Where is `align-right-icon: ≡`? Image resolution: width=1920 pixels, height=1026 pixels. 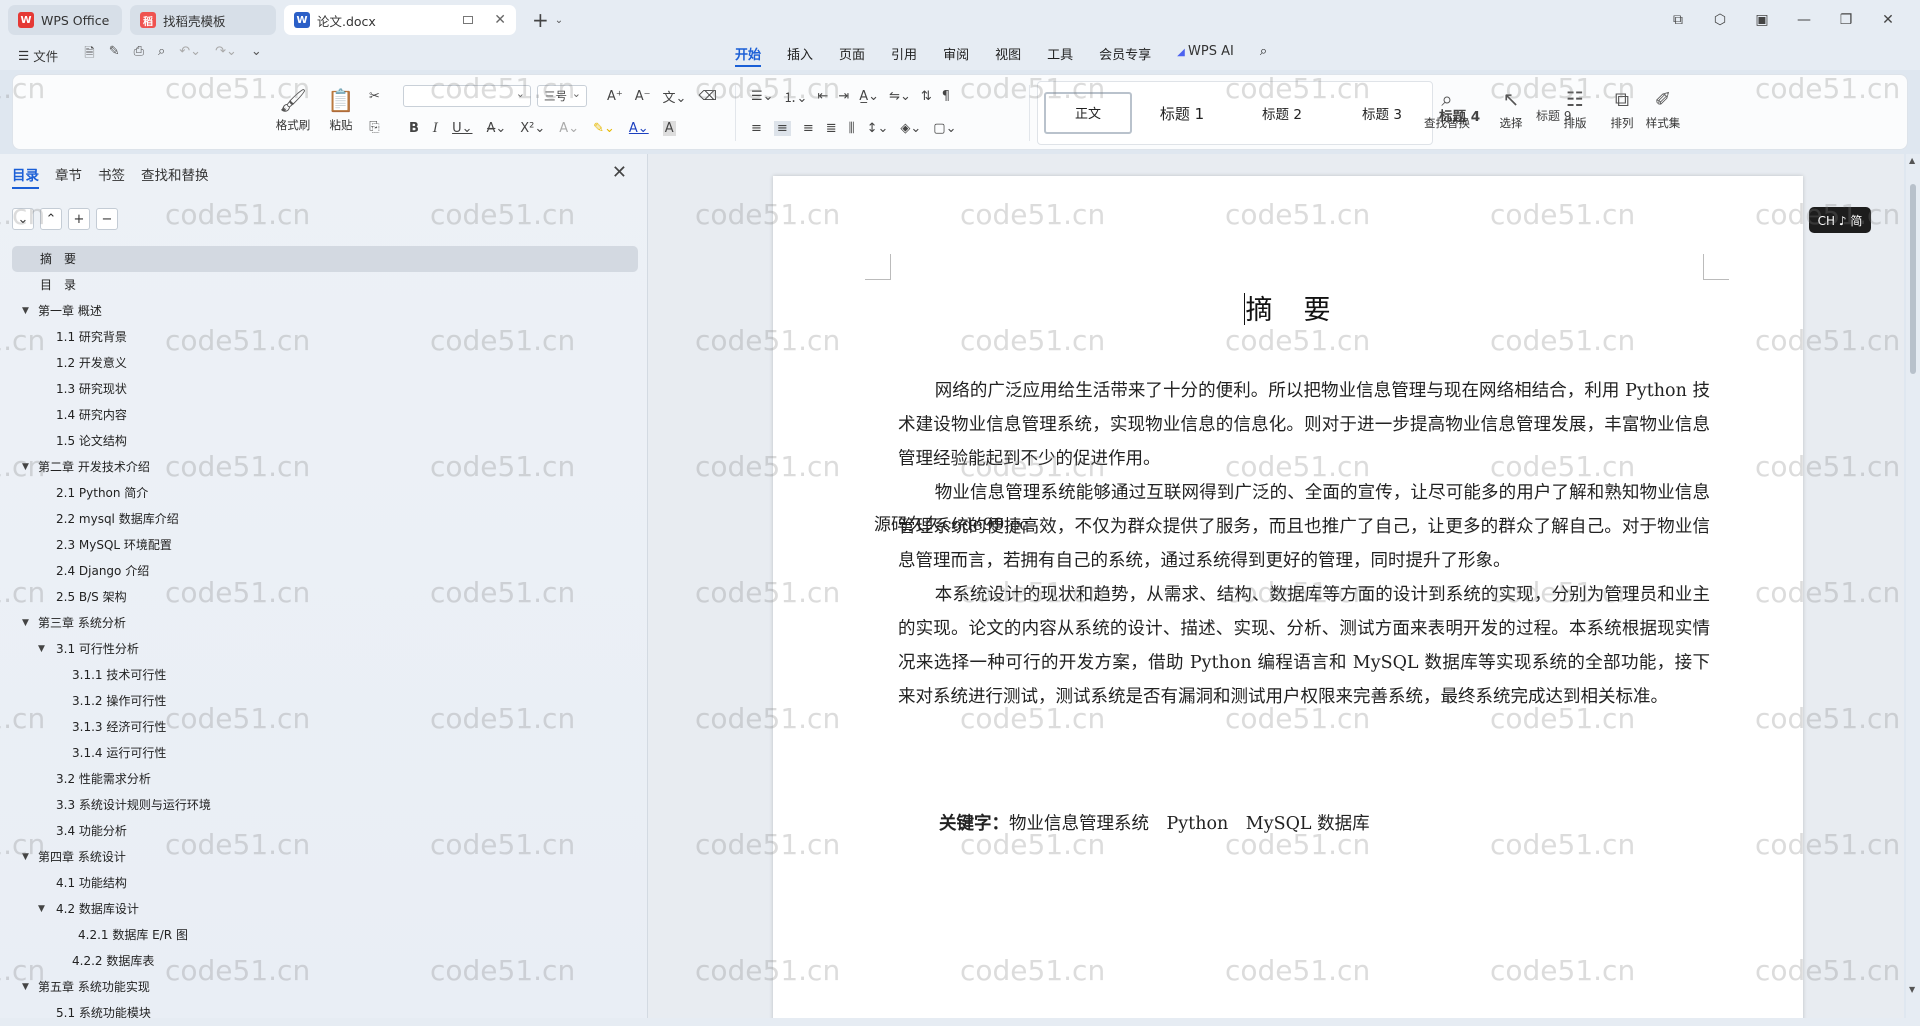
align-right-icon: ≡ is located at coordinates (808, 128).